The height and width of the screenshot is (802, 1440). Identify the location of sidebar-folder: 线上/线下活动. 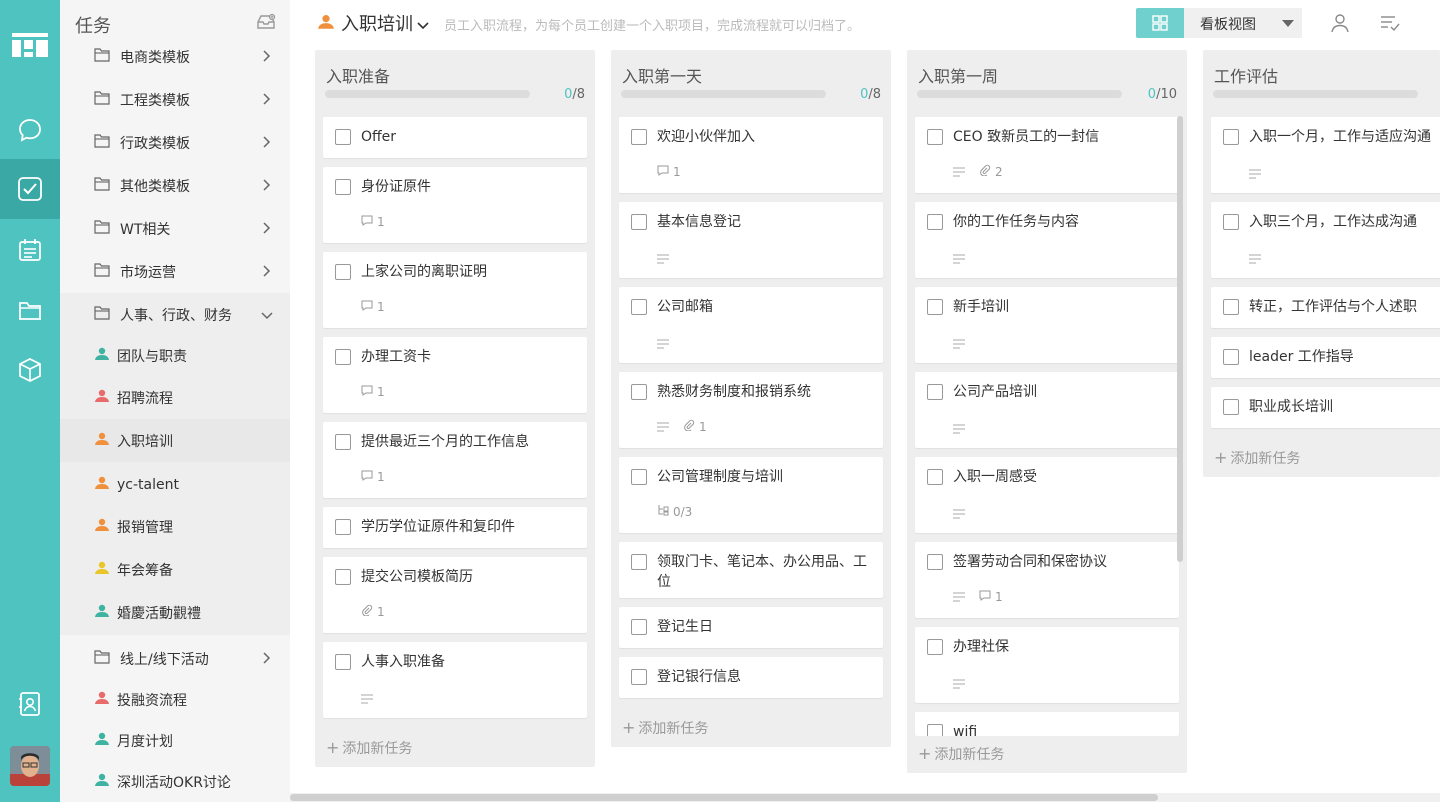
(175, 658).